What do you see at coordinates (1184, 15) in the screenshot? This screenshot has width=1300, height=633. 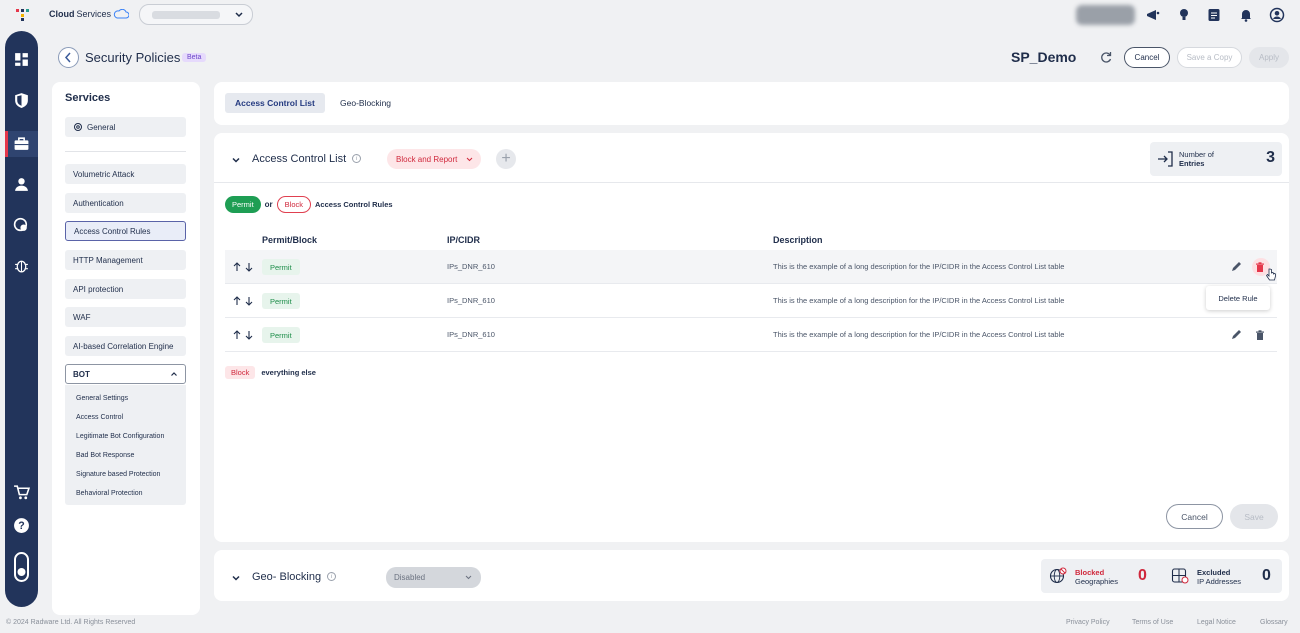 I see `lightbulb-icon` at bounding box center [1184, 15].